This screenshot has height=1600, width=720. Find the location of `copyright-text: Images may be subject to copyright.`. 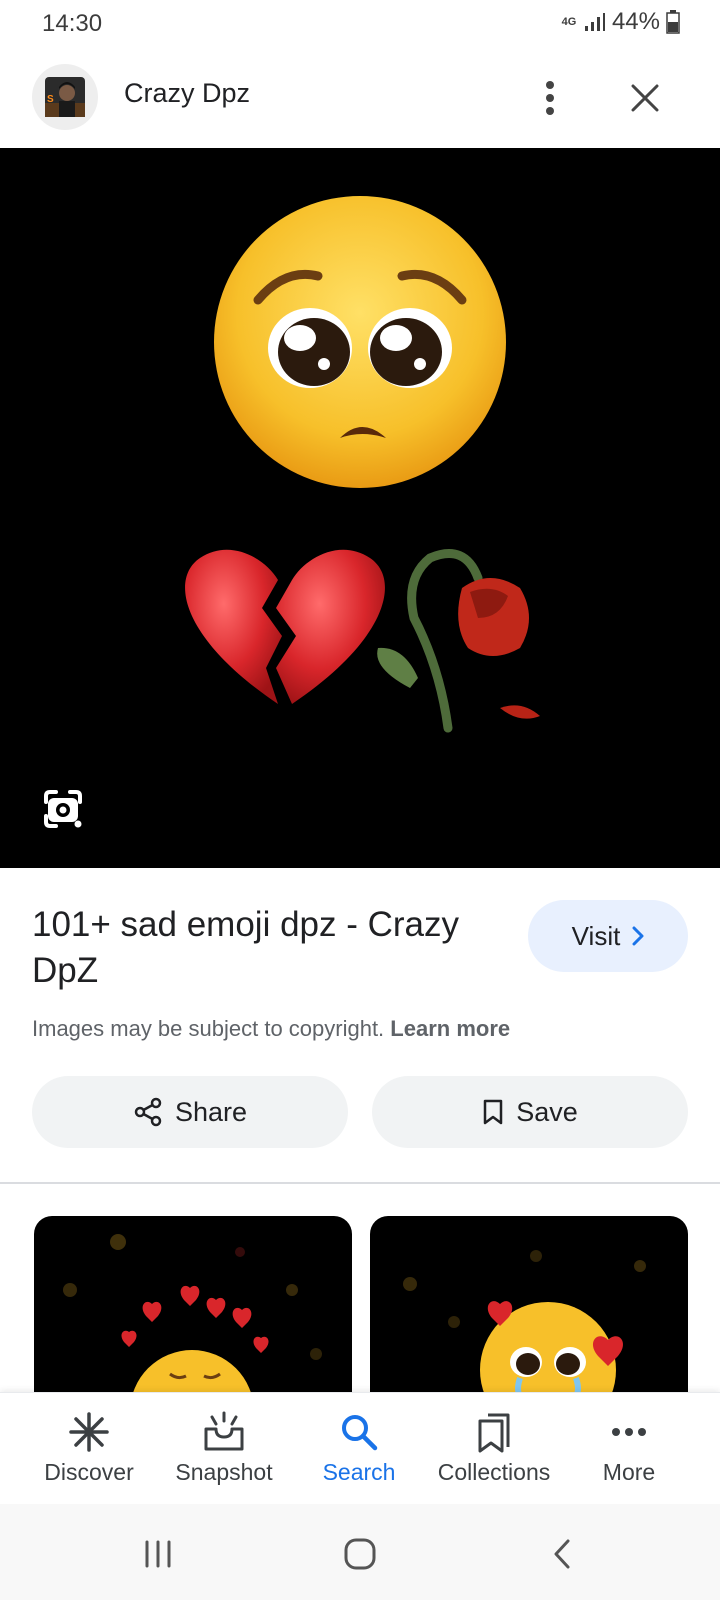

copyright-text: Images may be subject to copyright. is located at coordinates (208, 1028).